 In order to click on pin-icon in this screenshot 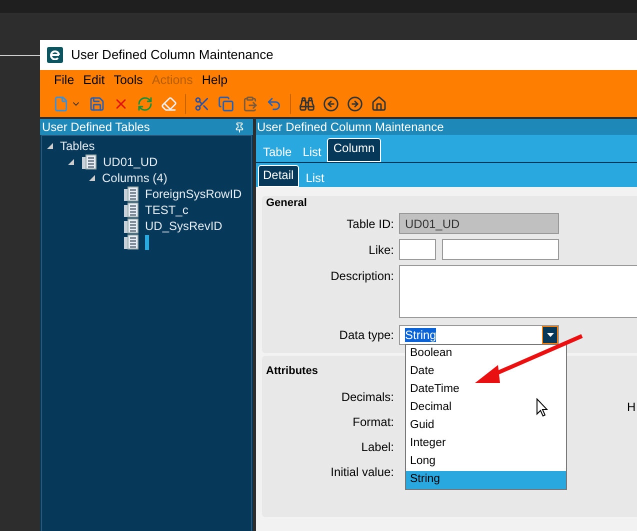, I will do `click(239, 127)`.